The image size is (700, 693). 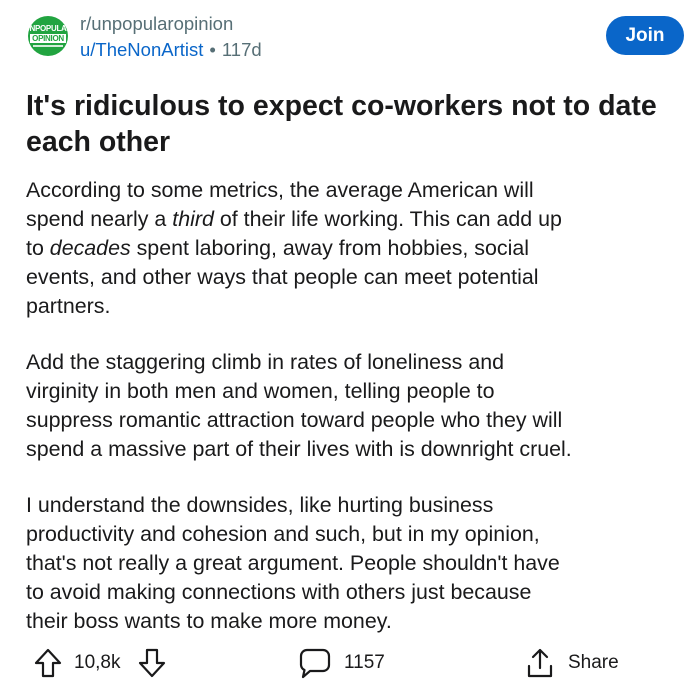 I want to click on line-text: of their life working. This can add up, so click(x=387, y=219).